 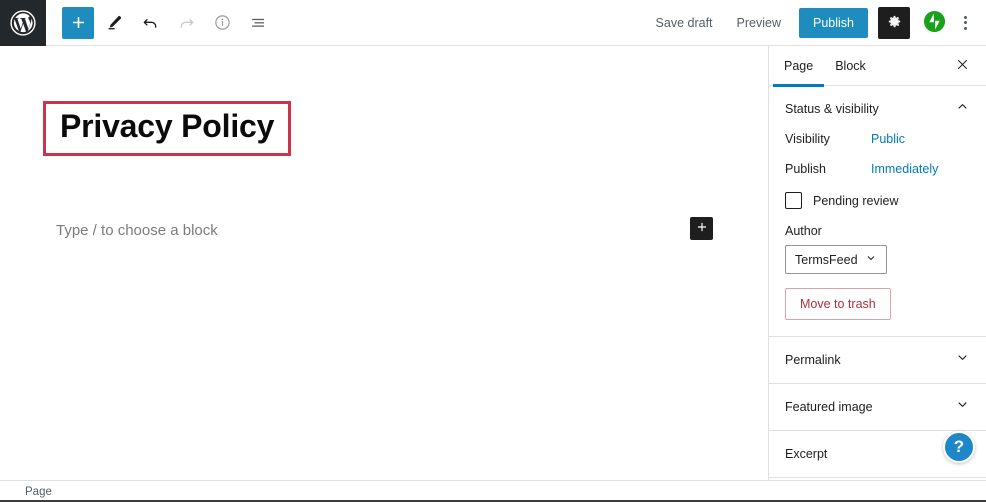 What do you see at coordinates (826, 259) in the screenshot?
I see `author-select-value: TermsFeed` at bounding box center [826, 259].